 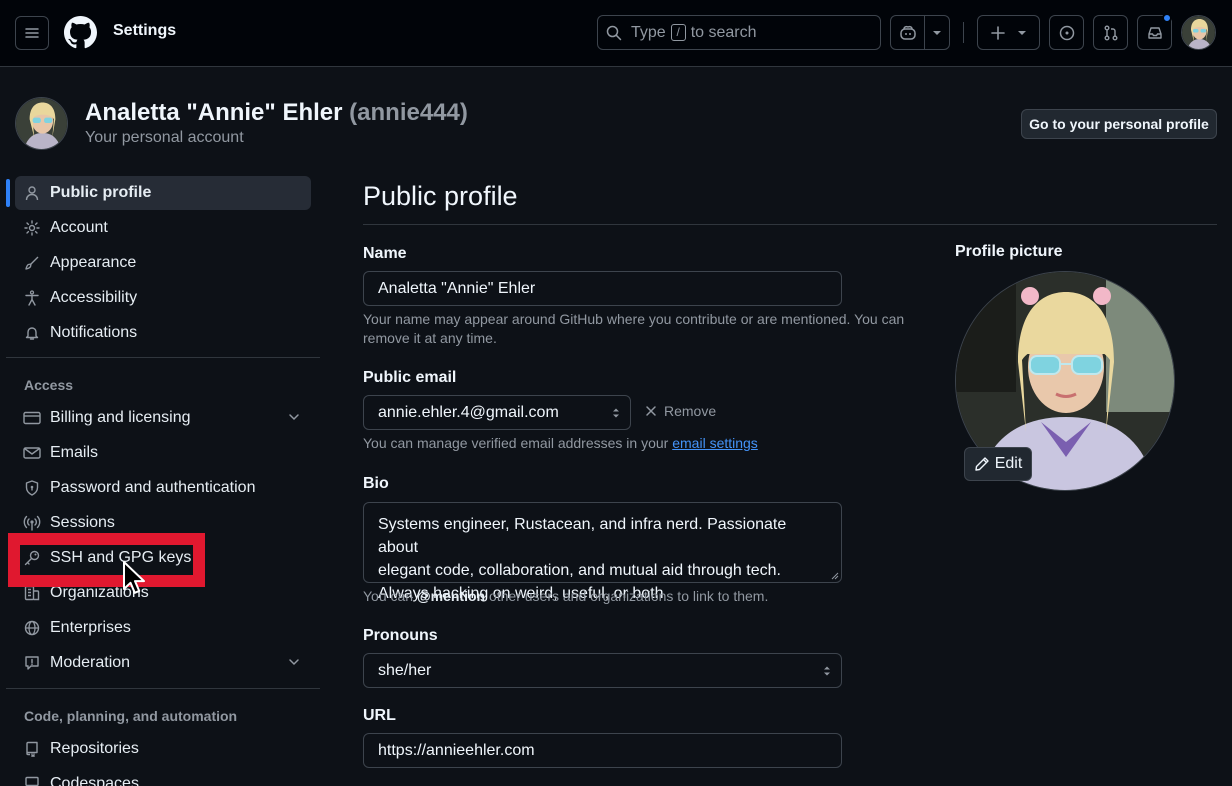 What do you see at coordinates (163, 663) in the screenshot?
I see `sidebar-item-moderation: Moderation` at bounding box center [163, 663].